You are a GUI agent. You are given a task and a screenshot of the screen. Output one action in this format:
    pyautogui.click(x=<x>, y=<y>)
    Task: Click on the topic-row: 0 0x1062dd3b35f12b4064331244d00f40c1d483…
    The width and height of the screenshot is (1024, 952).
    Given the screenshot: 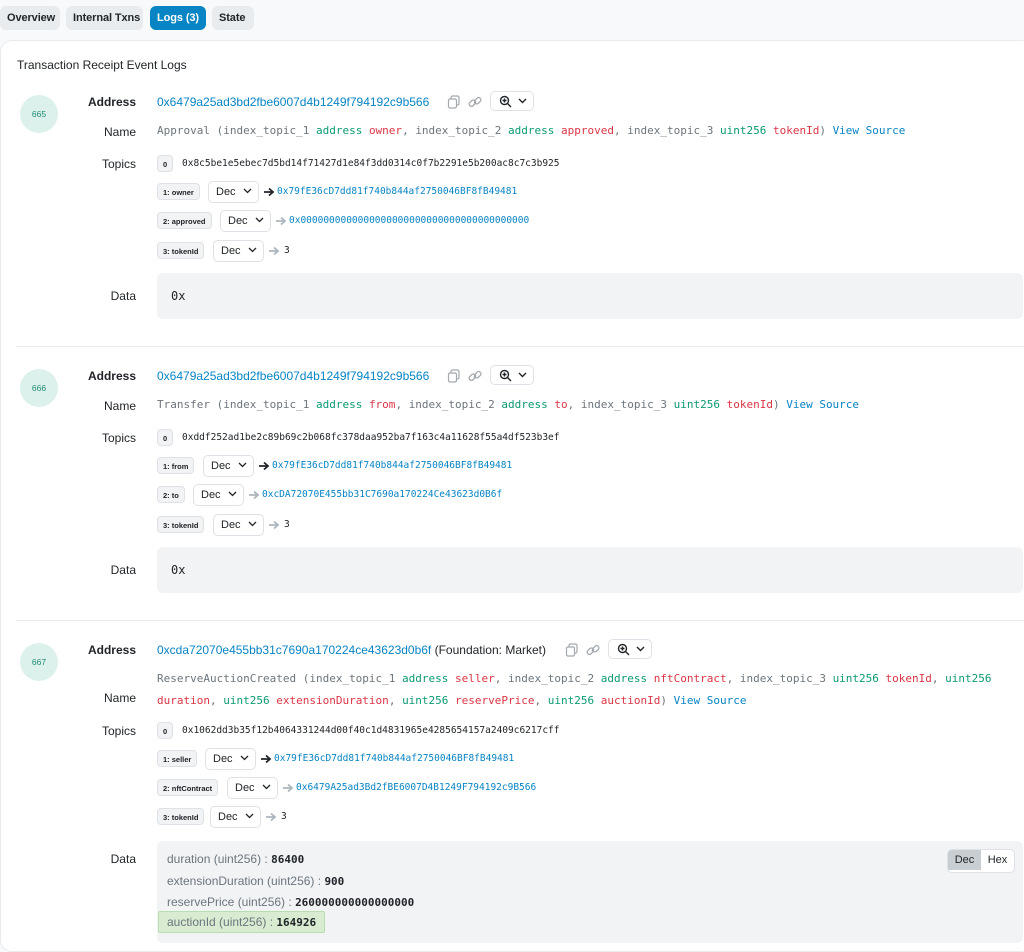 What is the action you would take?
    pyautogui.click(x=407, y=731)
    